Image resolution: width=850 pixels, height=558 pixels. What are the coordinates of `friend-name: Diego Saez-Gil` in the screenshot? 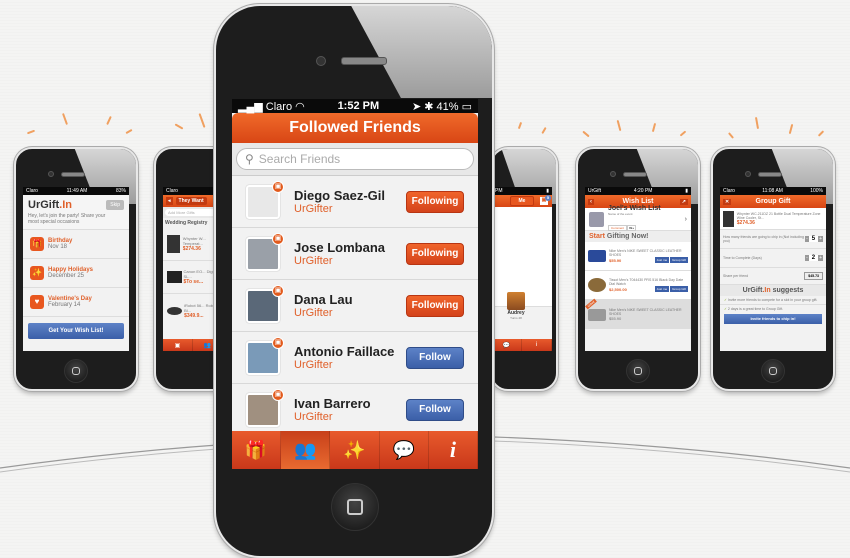 It's located at (340, 195).